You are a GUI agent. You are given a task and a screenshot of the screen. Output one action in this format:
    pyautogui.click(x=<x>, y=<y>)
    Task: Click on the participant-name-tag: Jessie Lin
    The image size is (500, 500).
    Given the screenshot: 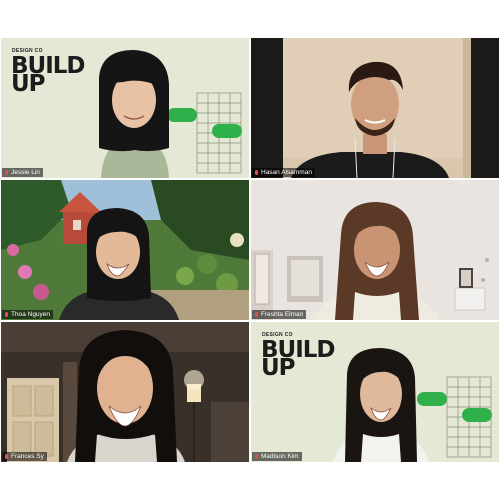 What is the action you would take?
    pyautogui.click(x=22, y=172)
    